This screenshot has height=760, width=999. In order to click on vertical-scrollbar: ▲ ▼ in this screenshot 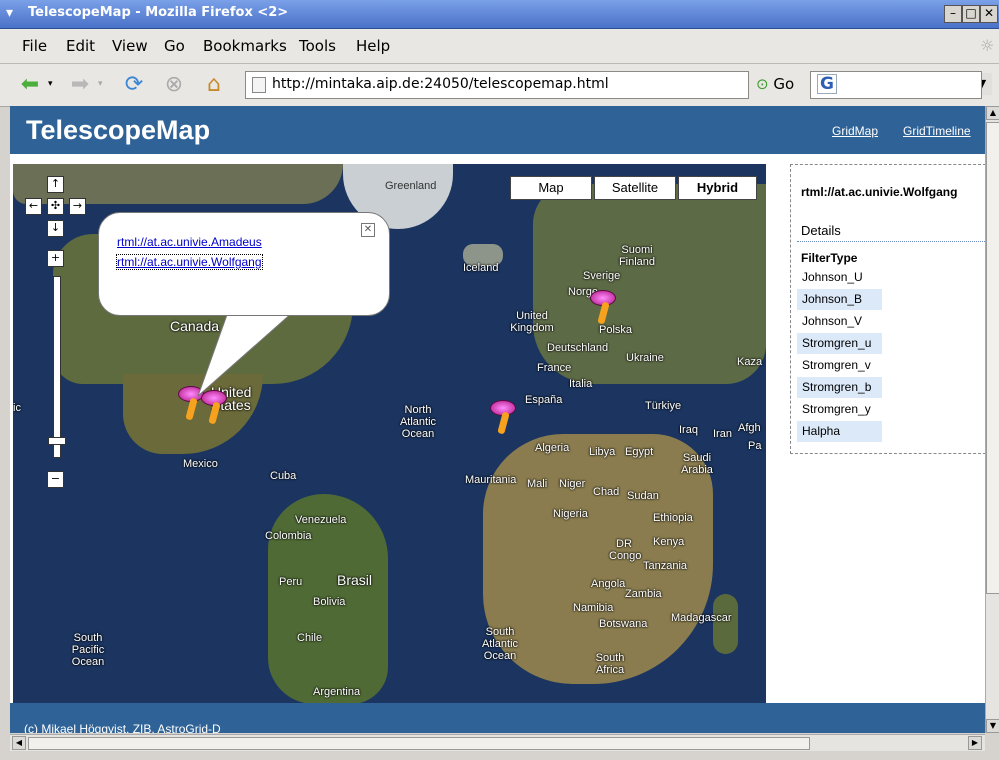, I will do `click(992, 419)`.